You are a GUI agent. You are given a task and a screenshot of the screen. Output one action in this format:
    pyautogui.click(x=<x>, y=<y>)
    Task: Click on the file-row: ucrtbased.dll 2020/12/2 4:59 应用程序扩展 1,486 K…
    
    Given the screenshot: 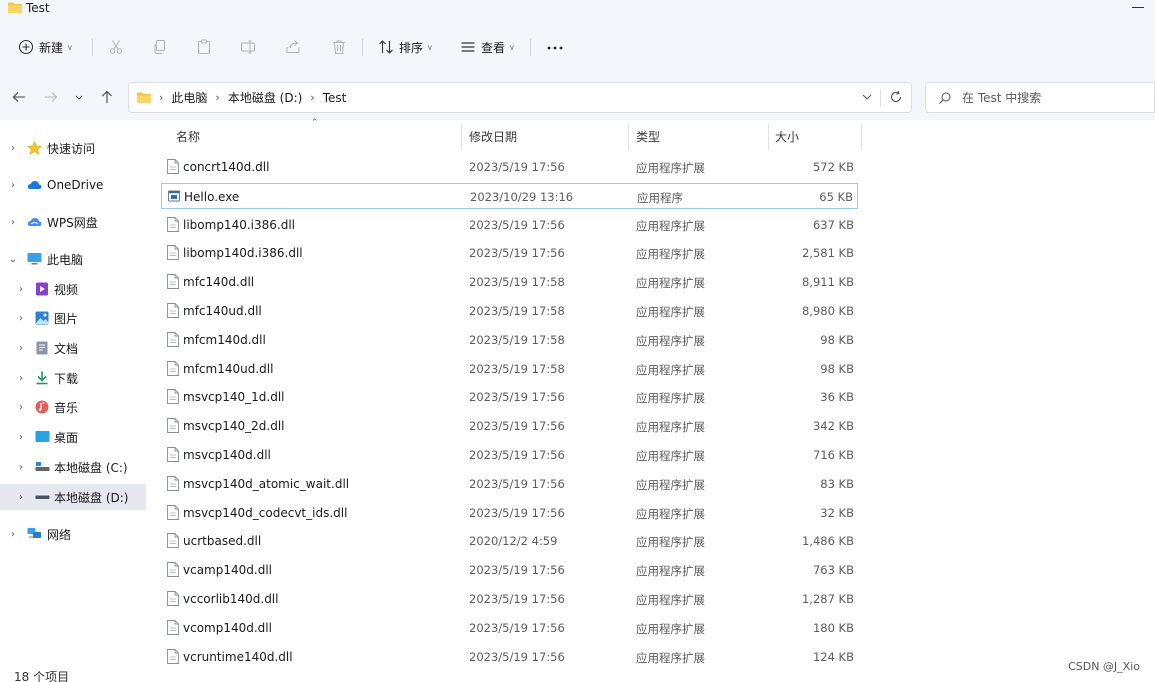 What is the action you would take?
    pyautogui.click(x=509, y=541)
    